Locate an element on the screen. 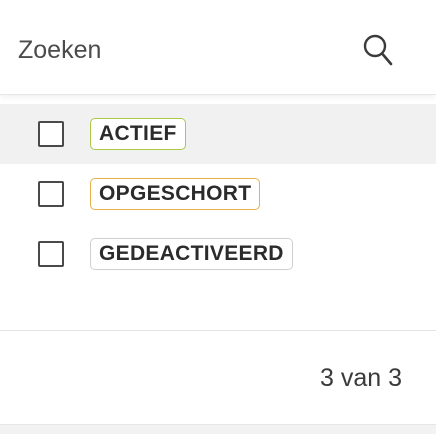 The width and height of the screenshot is (436, 434). status-badge: OPGESCHORT is located at coordinates (175, 194).